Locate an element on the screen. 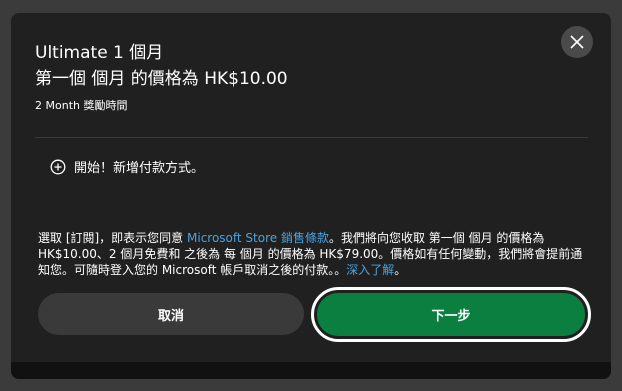 Image resolution: width=622 pixels, height=391 pixels. close-icon is located at coordinates (577, 42).